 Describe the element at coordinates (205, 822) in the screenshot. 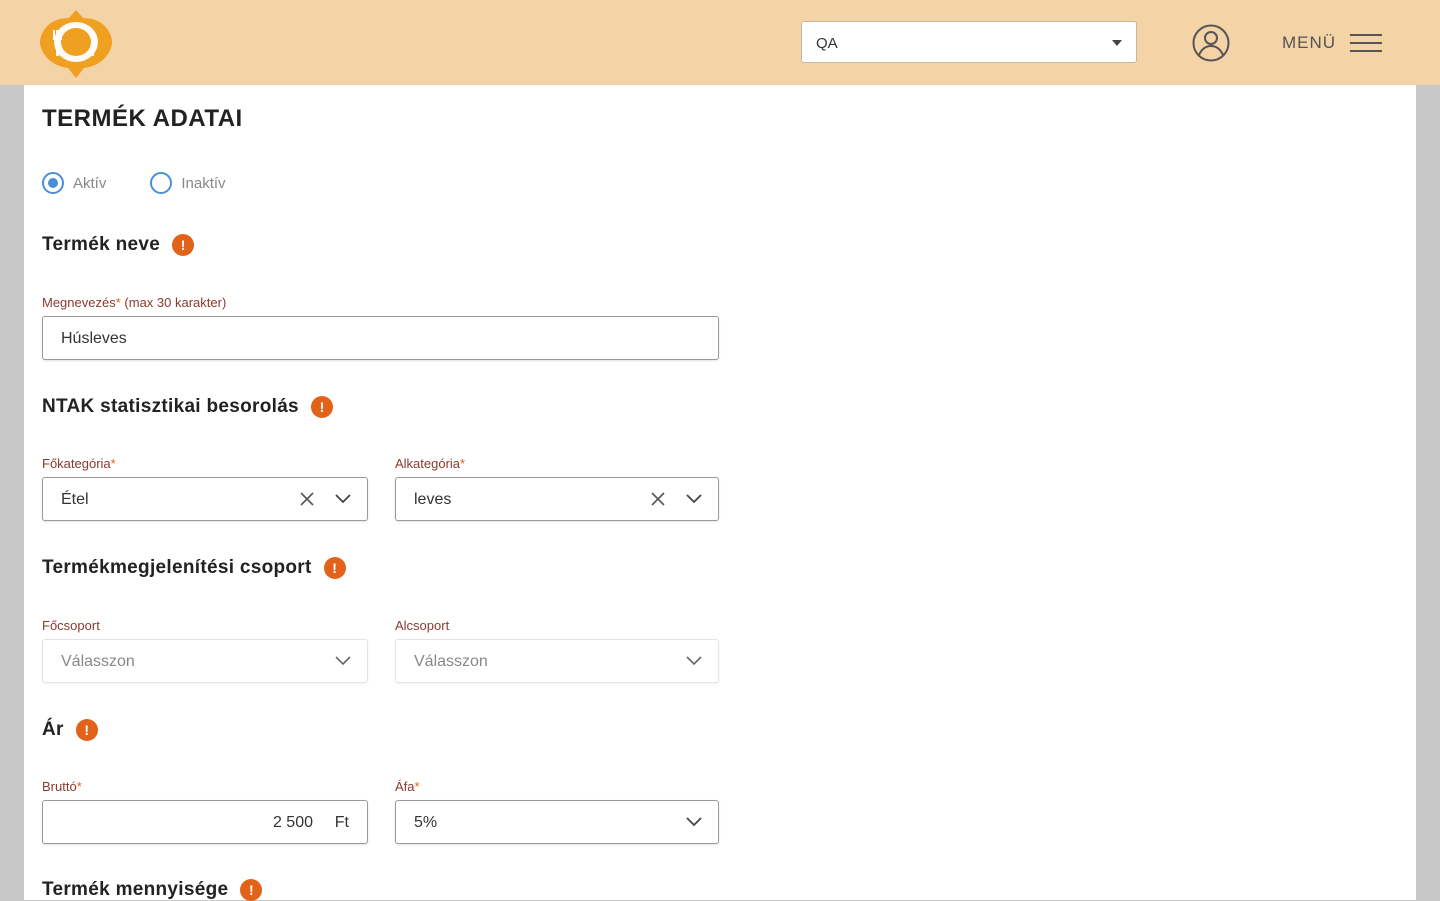

I see `gross-price-input: 2 500 Ft` at that location.